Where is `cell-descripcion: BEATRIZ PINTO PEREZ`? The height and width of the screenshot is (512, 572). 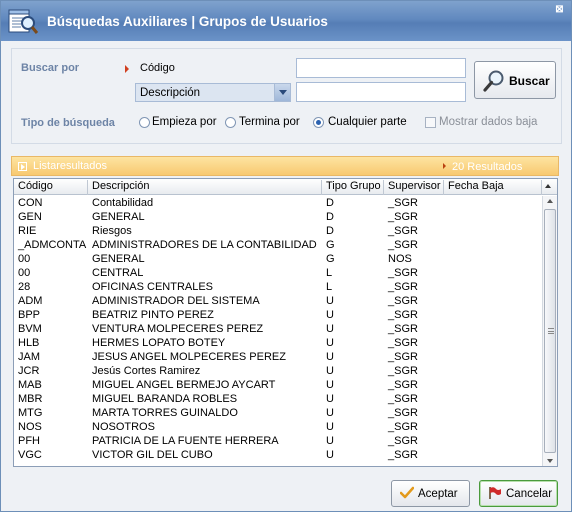
cell-descripcion: BEATRIZ PINTO PEREZ is located at coordinates (153, 315).